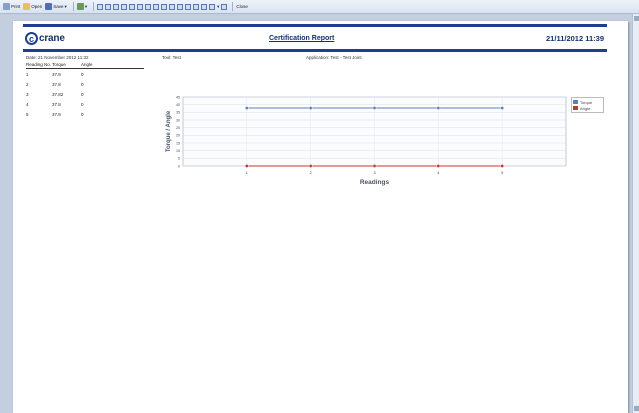  Describe the element at coordinates (204, 6) in the screenshot. I see `zoom-icon` at that location.